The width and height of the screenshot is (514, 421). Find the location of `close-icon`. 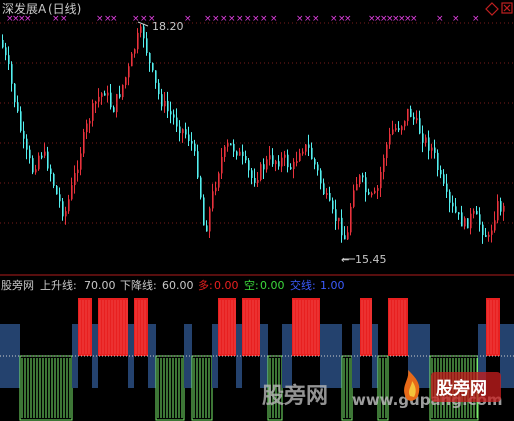

close-icon is located at coordinates (507, 8).